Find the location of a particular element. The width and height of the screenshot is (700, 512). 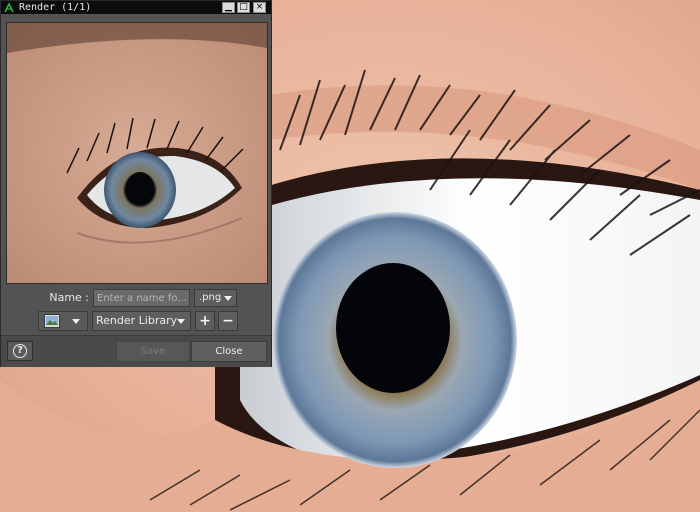

maximize-button: □ is located at coordinates (243, 7).